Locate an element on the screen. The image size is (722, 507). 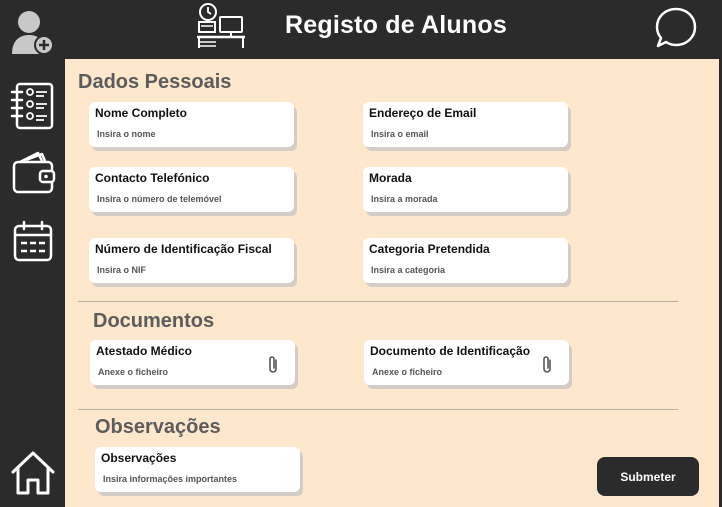
name-input is located at coordinates (182, 134).